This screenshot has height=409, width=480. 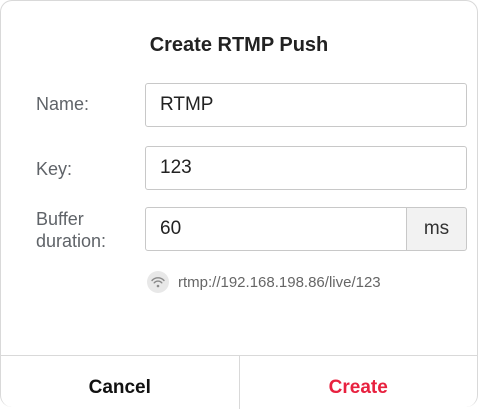 I want to click on name-label: Name:, so click(x=63, y=104).